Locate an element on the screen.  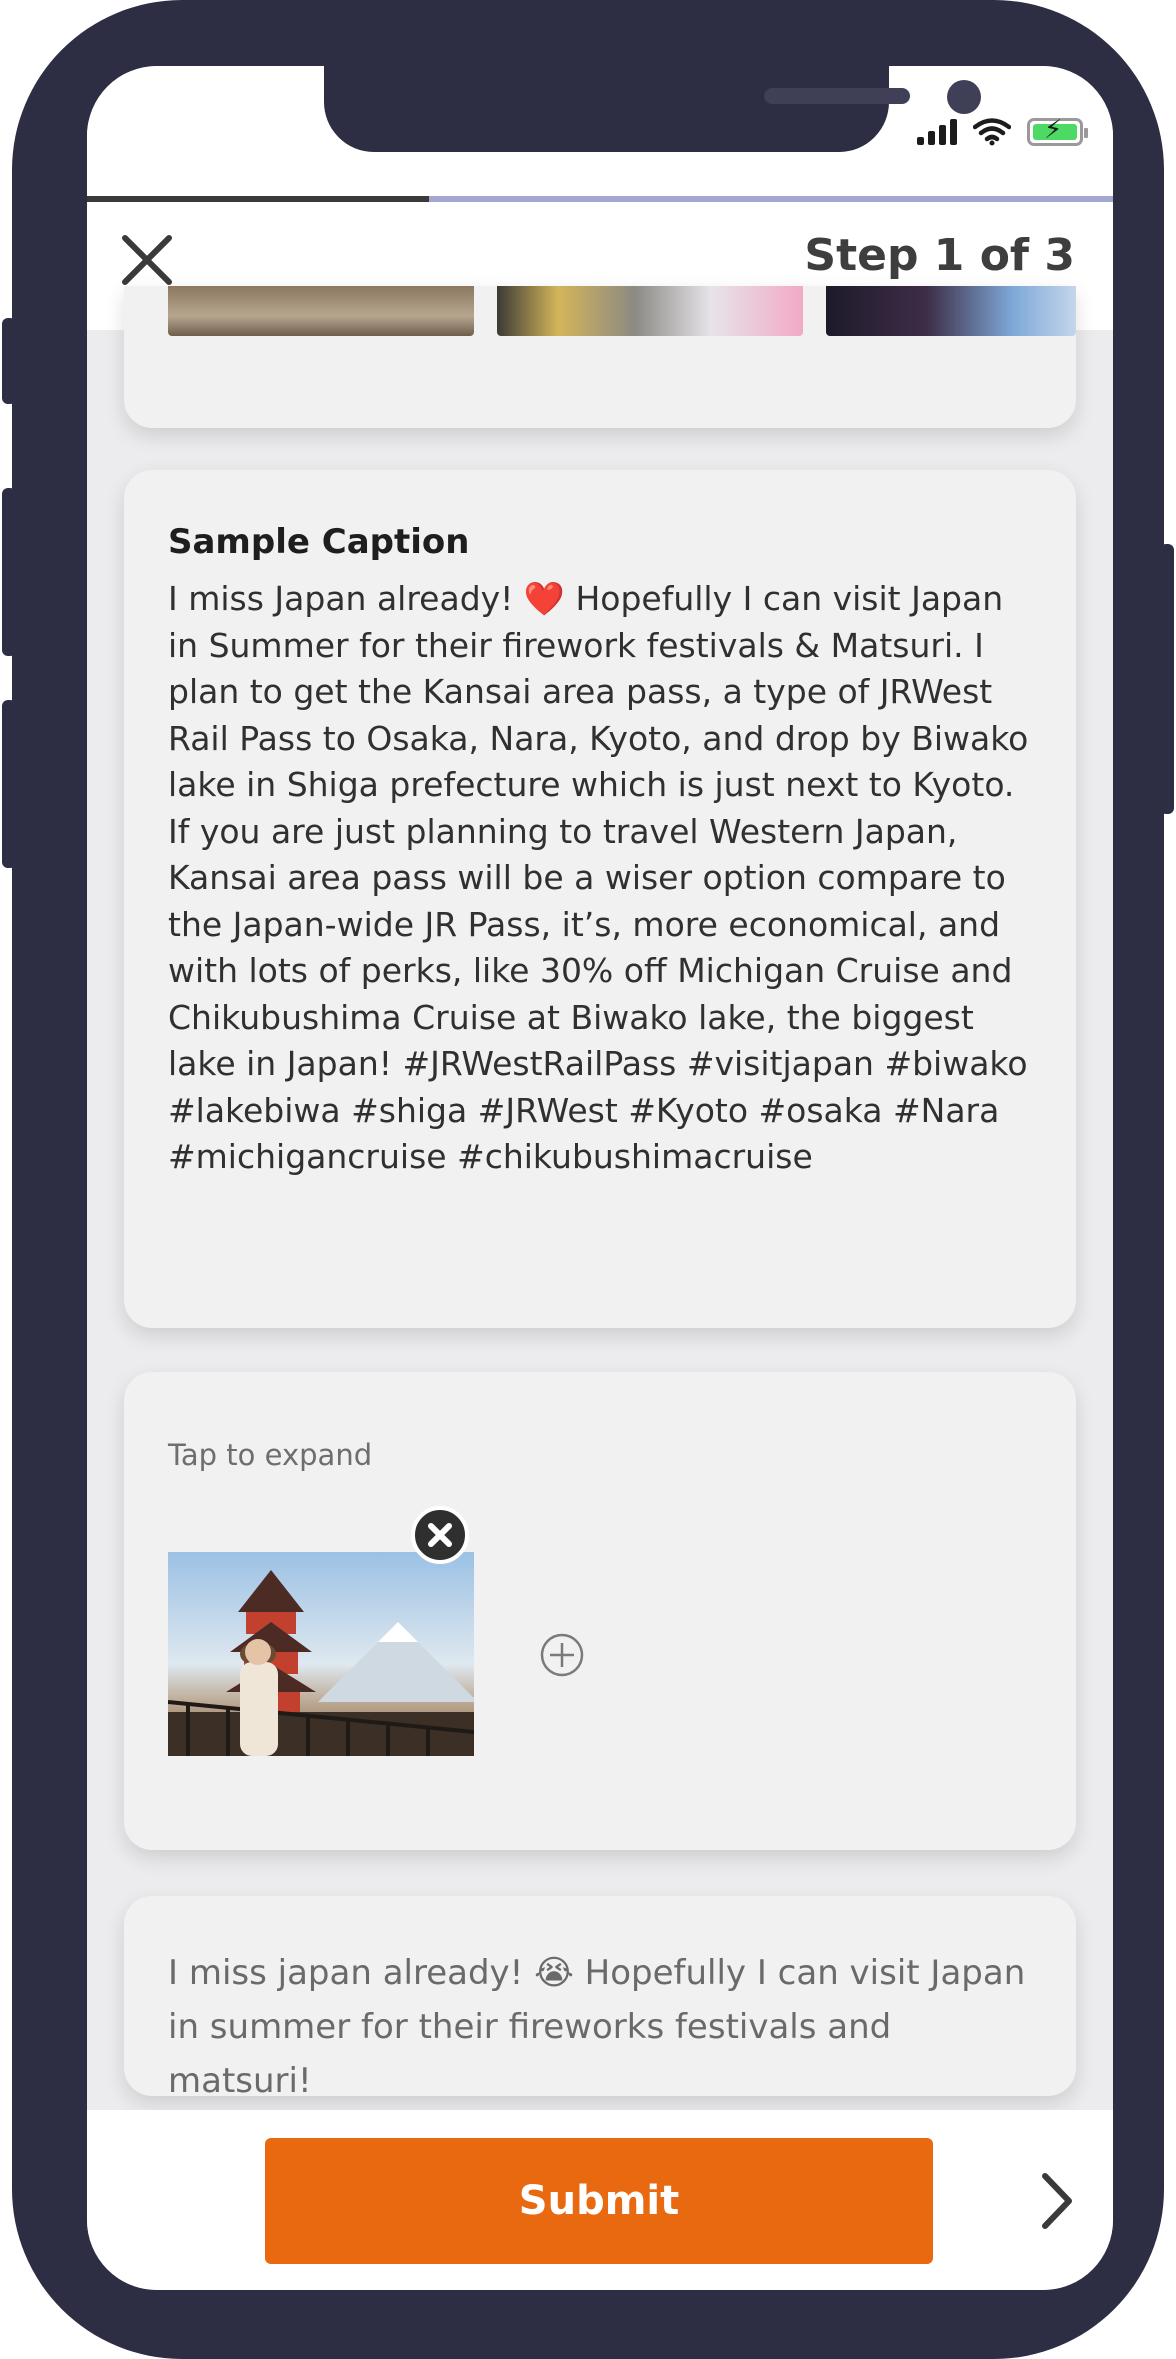
submit-button: Submit is located at coordinates (599, 2201).